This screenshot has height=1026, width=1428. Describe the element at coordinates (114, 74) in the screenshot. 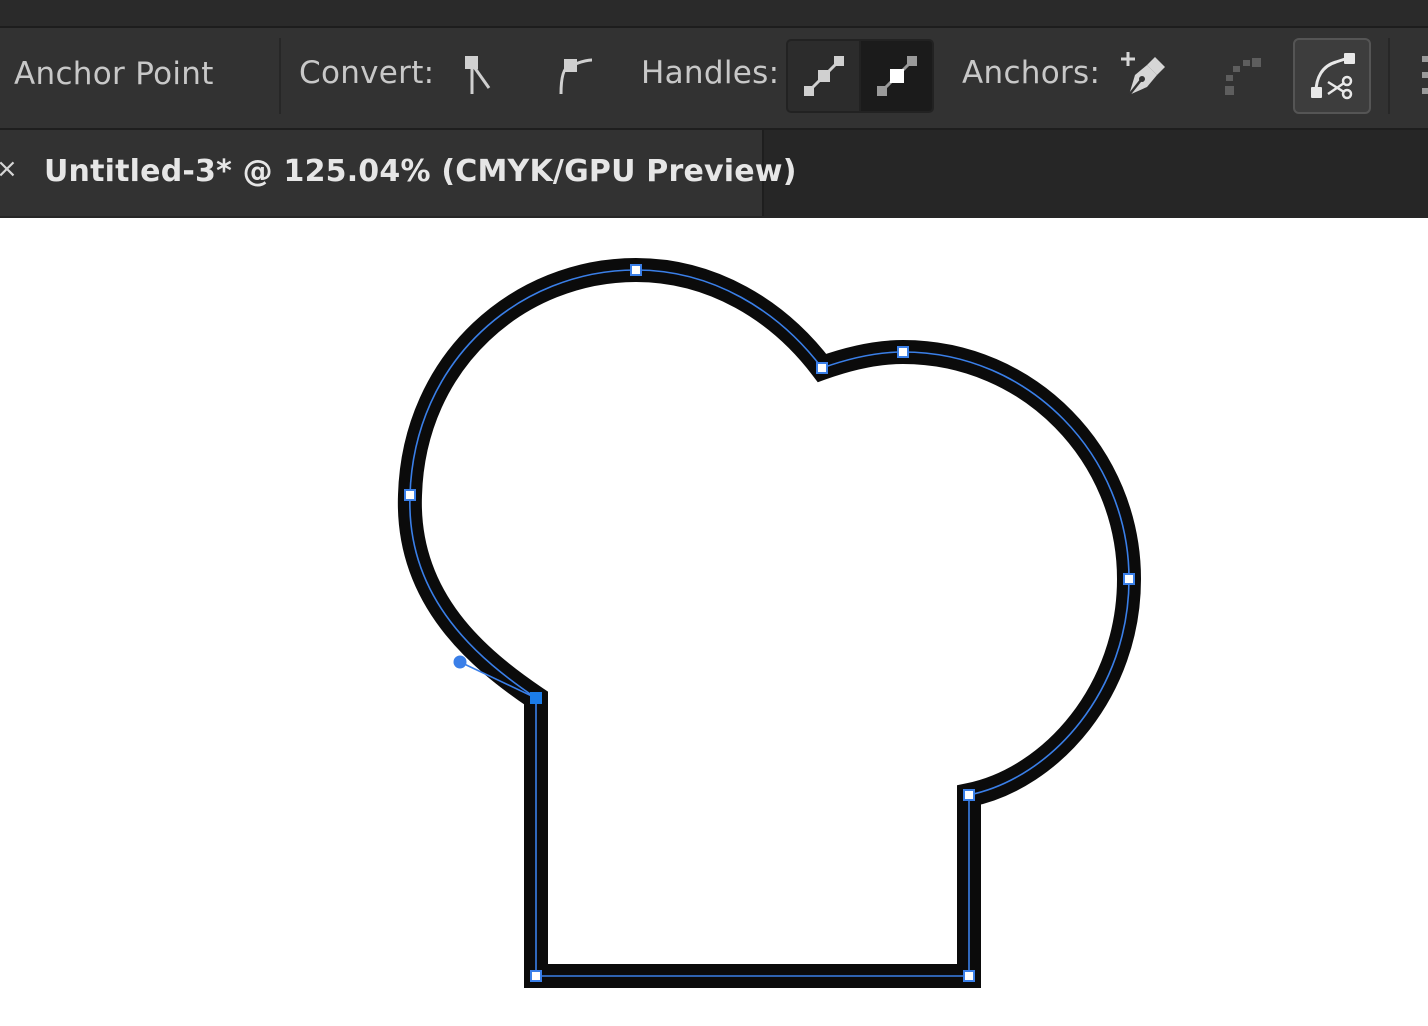

I see `tool-name-label: Anchor Point` at that location.